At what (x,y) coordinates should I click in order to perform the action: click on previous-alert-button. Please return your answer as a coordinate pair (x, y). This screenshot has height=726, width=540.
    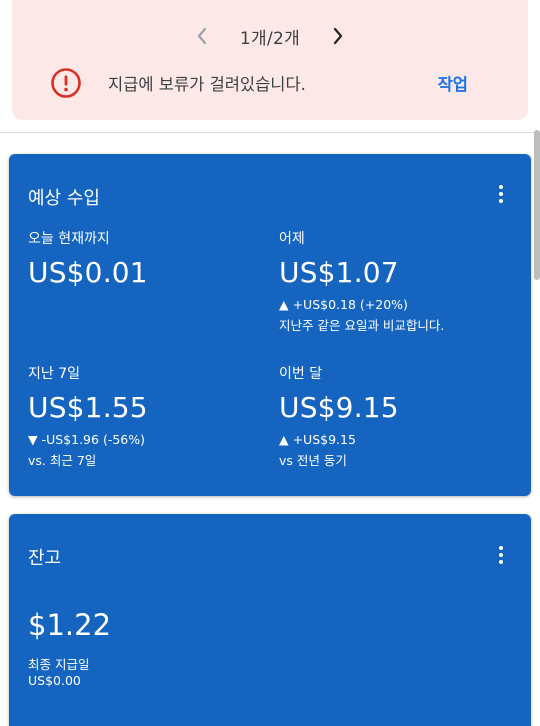
    Looking at the image, I should click on (202, 36).